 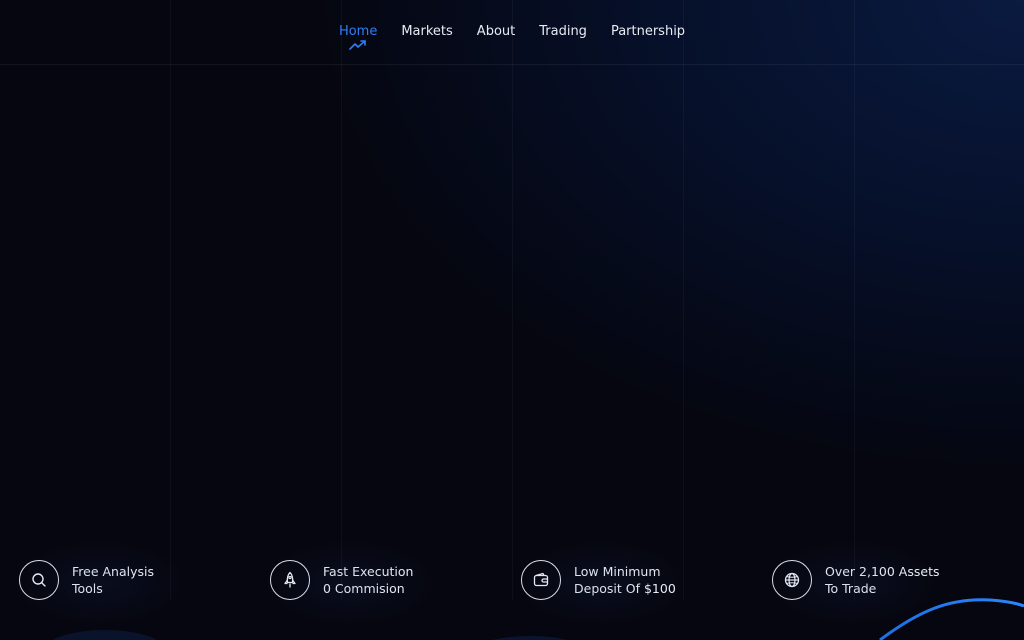 I want to click on nav-item-home: Home, so click(x=358, y=36).